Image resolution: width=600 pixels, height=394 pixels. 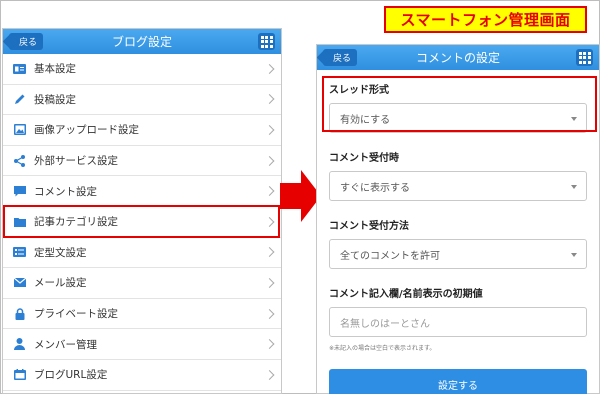 I want to click on menu-item-blog-url: ブログURL設定, so click(x=142, y=375).